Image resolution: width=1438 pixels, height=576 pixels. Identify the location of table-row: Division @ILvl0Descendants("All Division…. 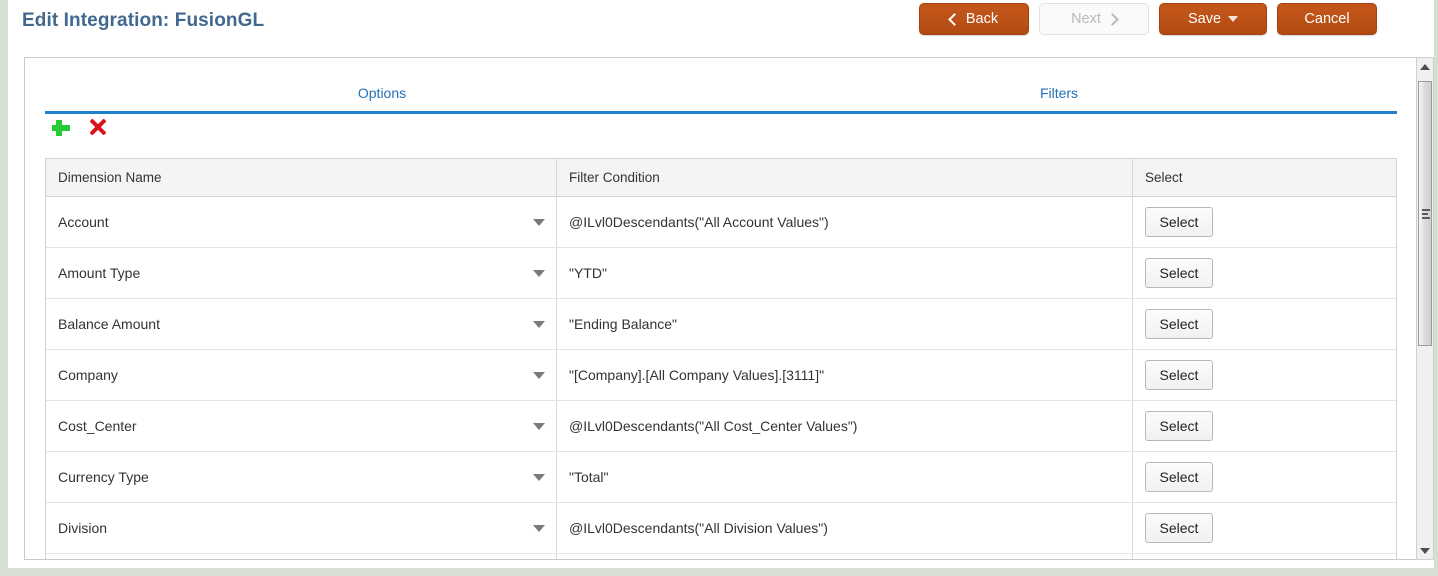
(721, 528).